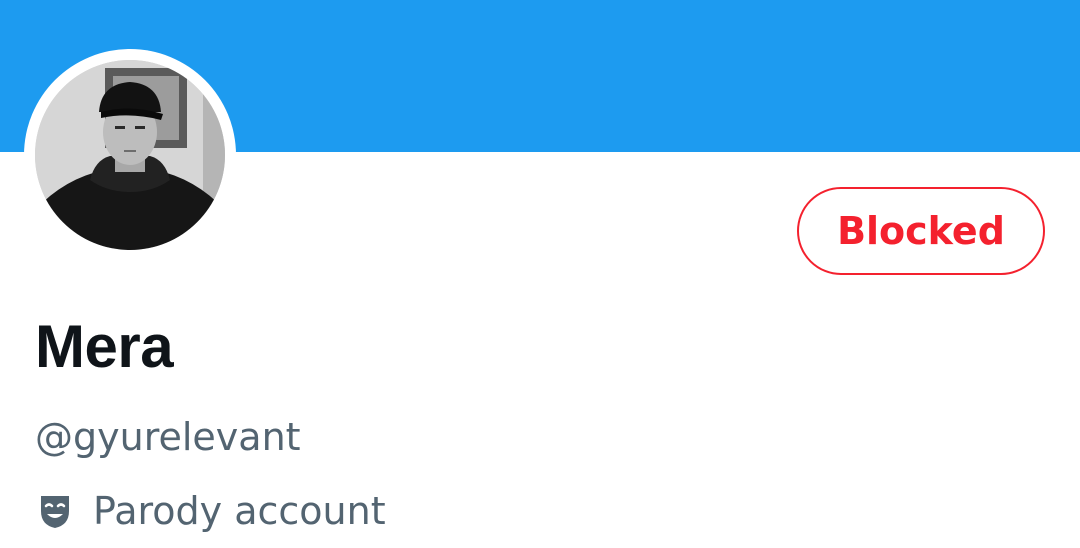 Image resolution: width=1080 pixels, height=548 pixels. I want to click on blocked-button-label: Blocked, so click(921, 231).